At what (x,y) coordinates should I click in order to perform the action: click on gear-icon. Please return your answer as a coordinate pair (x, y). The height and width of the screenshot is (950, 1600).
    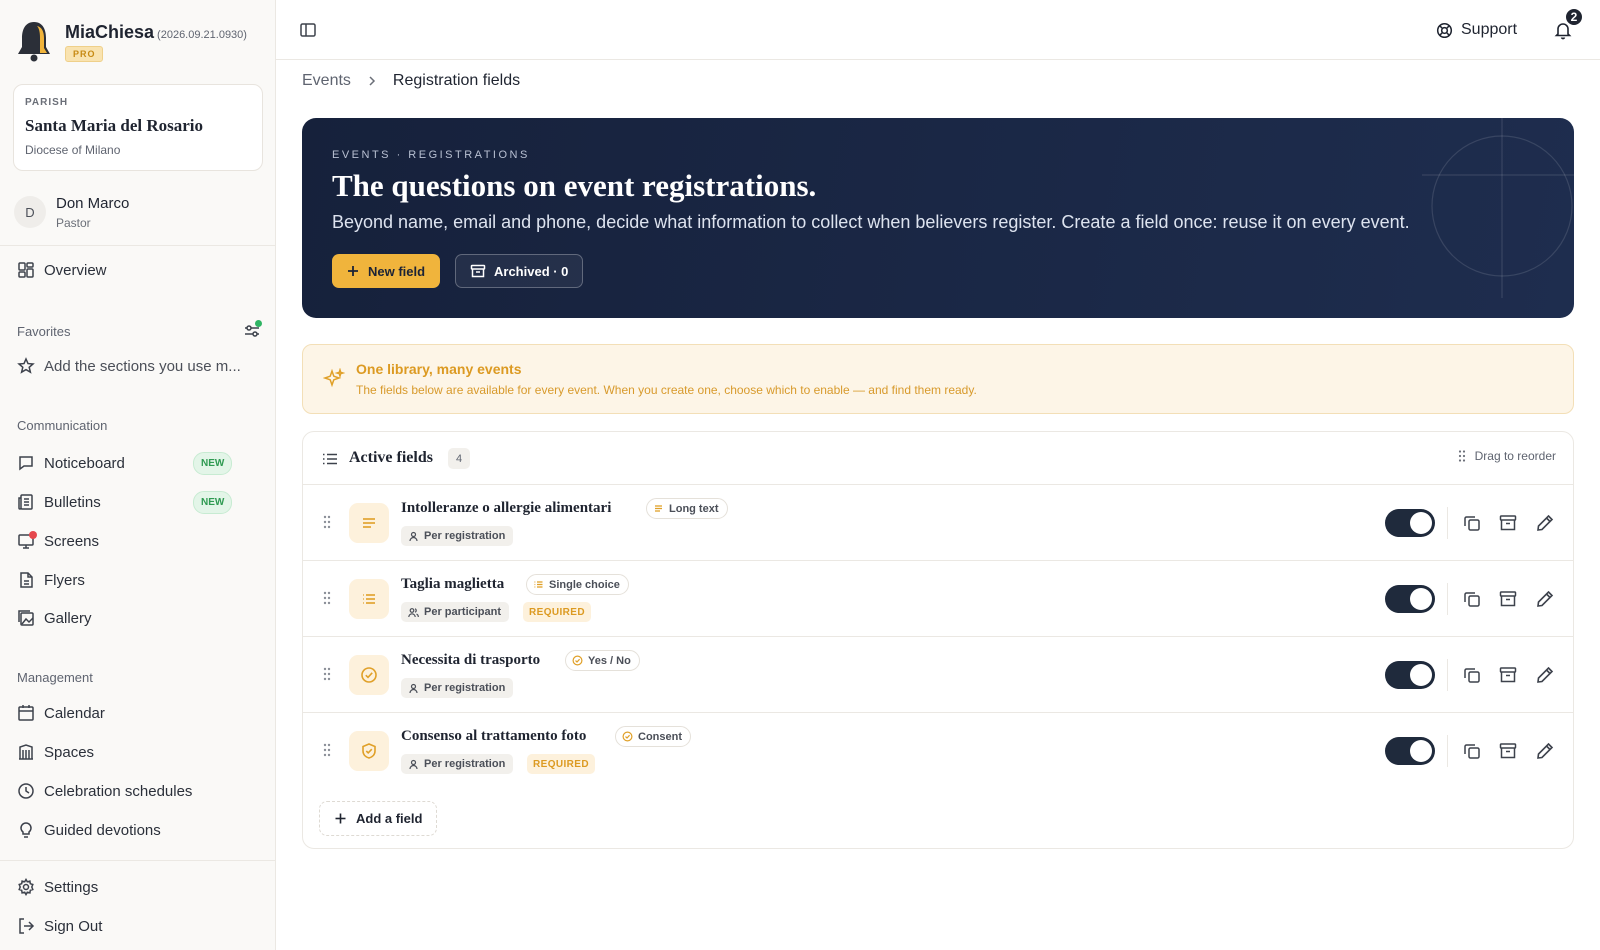
    Looking at the image, I should click on (26, 887).